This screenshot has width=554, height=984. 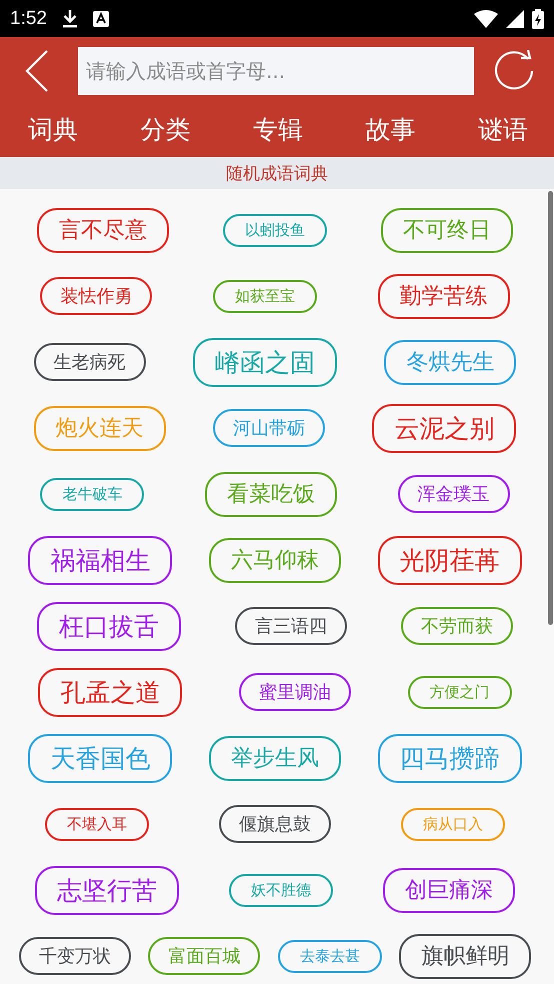 I want to click on idiom-tag: 勤学苦练, so click(x=444, y=296).